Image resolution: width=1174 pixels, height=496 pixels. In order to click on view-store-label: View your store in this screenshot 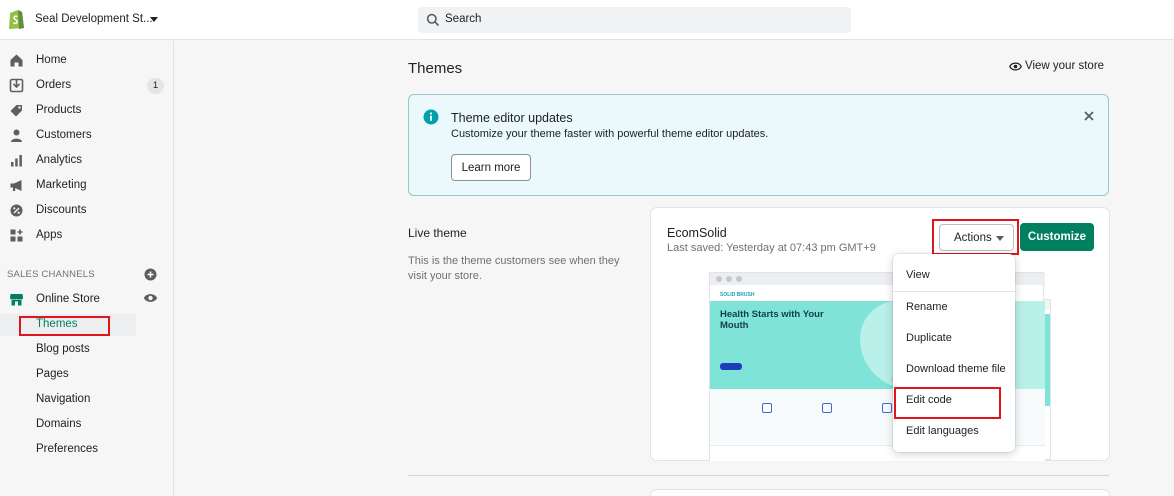, I will do `click(1065, 66)`.